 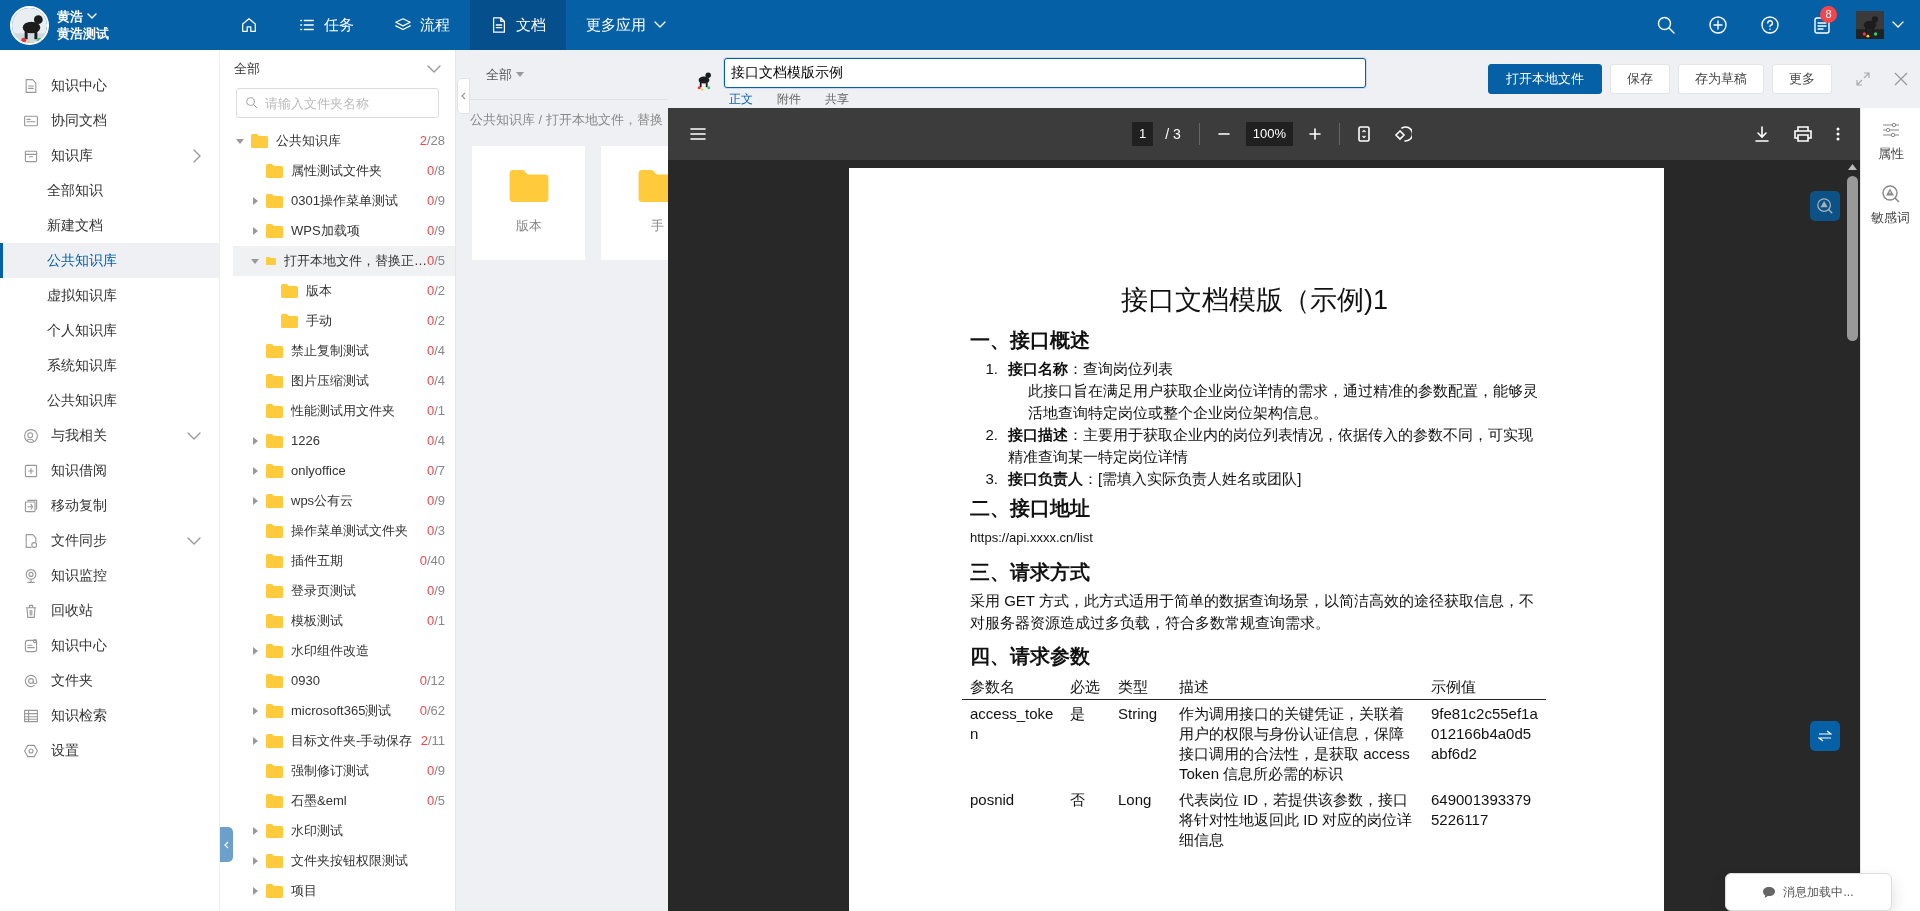 I want to click on scroll-up-icon, so click(x=1852, y=167).